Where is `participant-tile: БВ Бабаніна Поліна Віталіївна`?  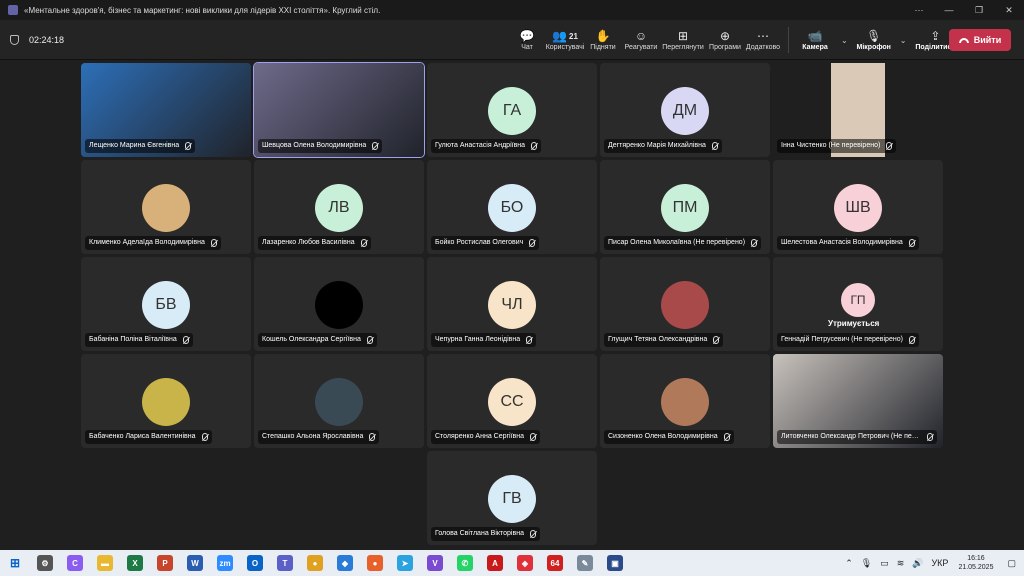
participant-tile: БВ Бабаніна Поліна Віталіївна is located at coordinates (166, 304).